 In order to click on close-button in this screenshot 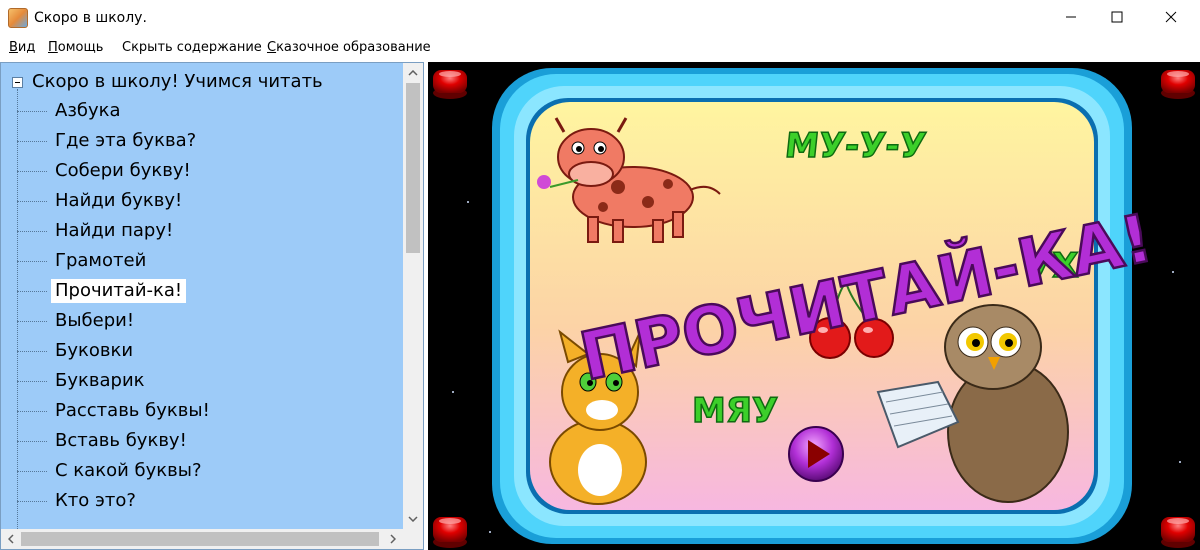, I will do `click(1171, 17)`.